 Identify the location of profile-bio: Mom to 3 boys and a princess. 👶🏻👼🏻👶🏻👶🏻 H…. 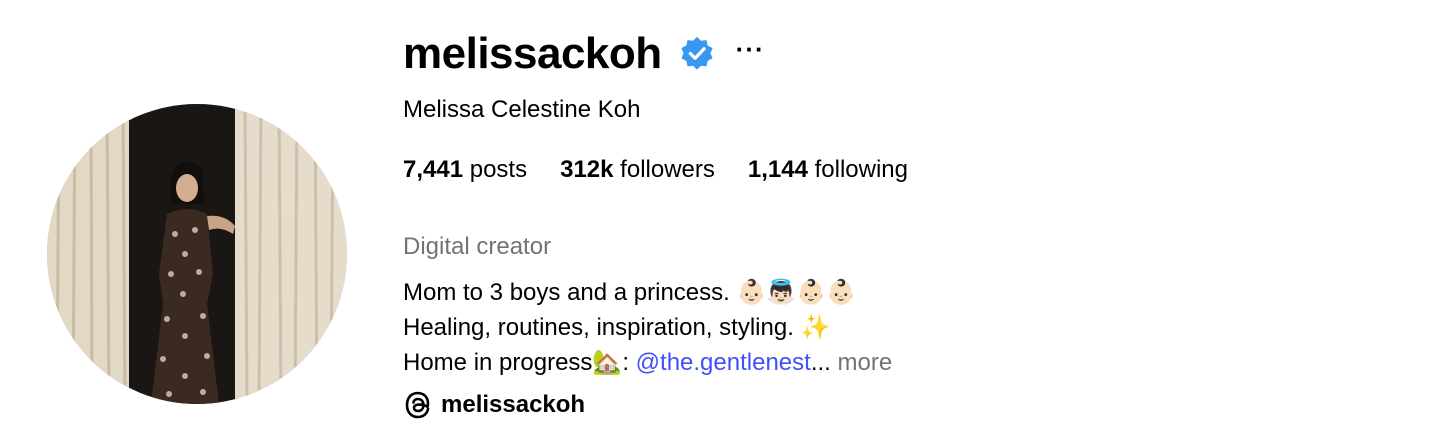
(647, 327).